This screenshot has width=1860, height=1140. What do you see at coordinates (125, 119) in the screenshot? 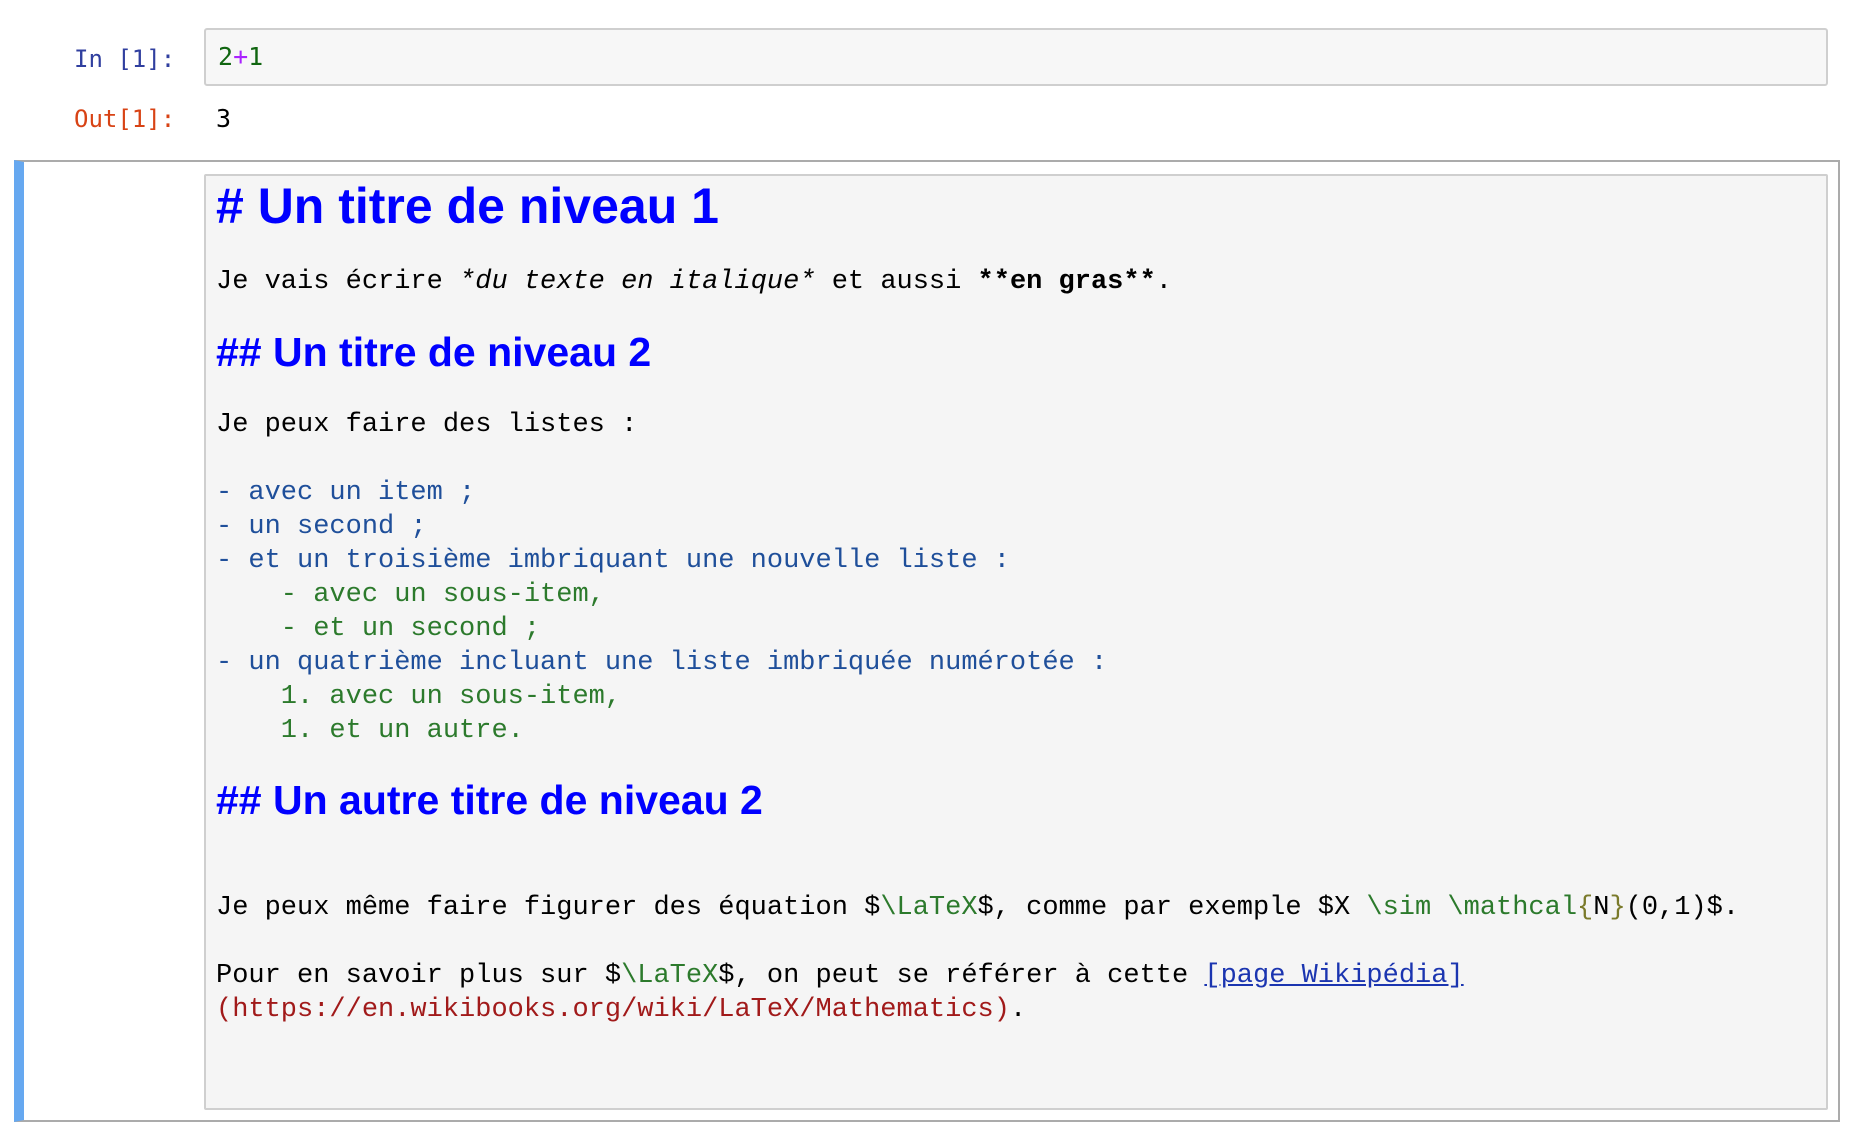
I see `output-prompt: Out[1]:` at bounding box center [125, 119].